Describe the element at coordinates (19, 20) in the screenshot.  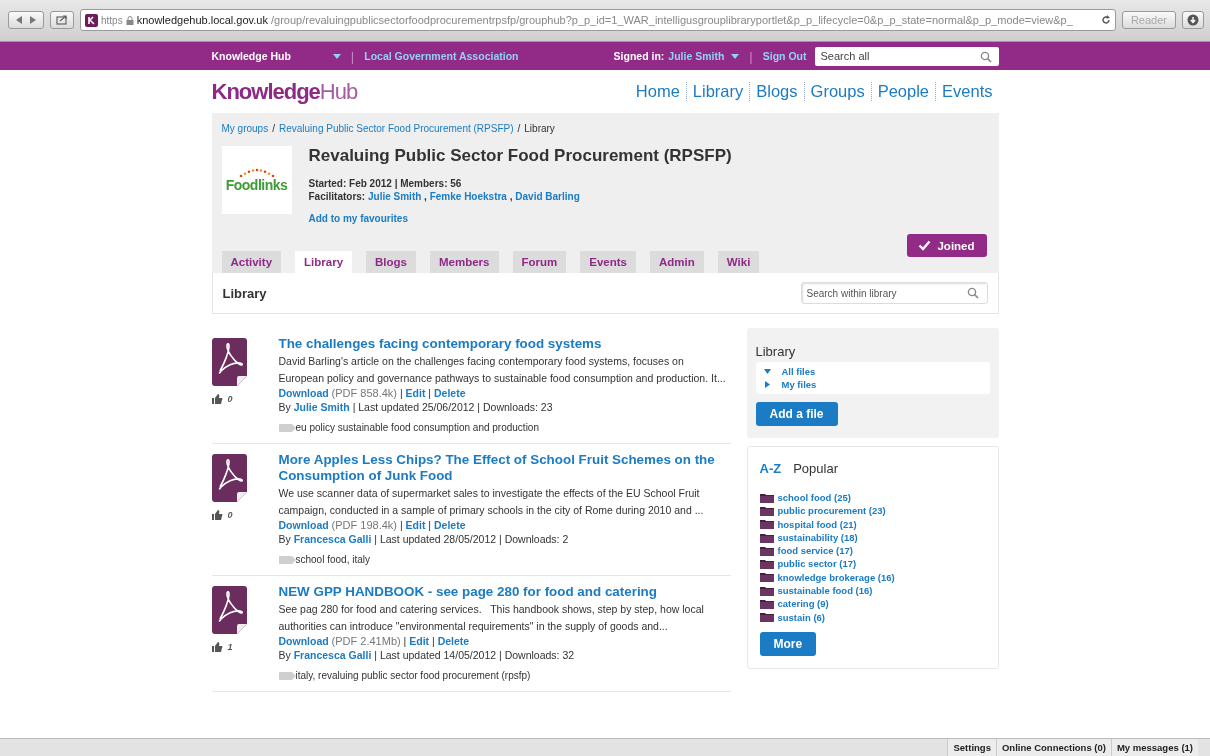
I see `back-arrow-icon` at that location.